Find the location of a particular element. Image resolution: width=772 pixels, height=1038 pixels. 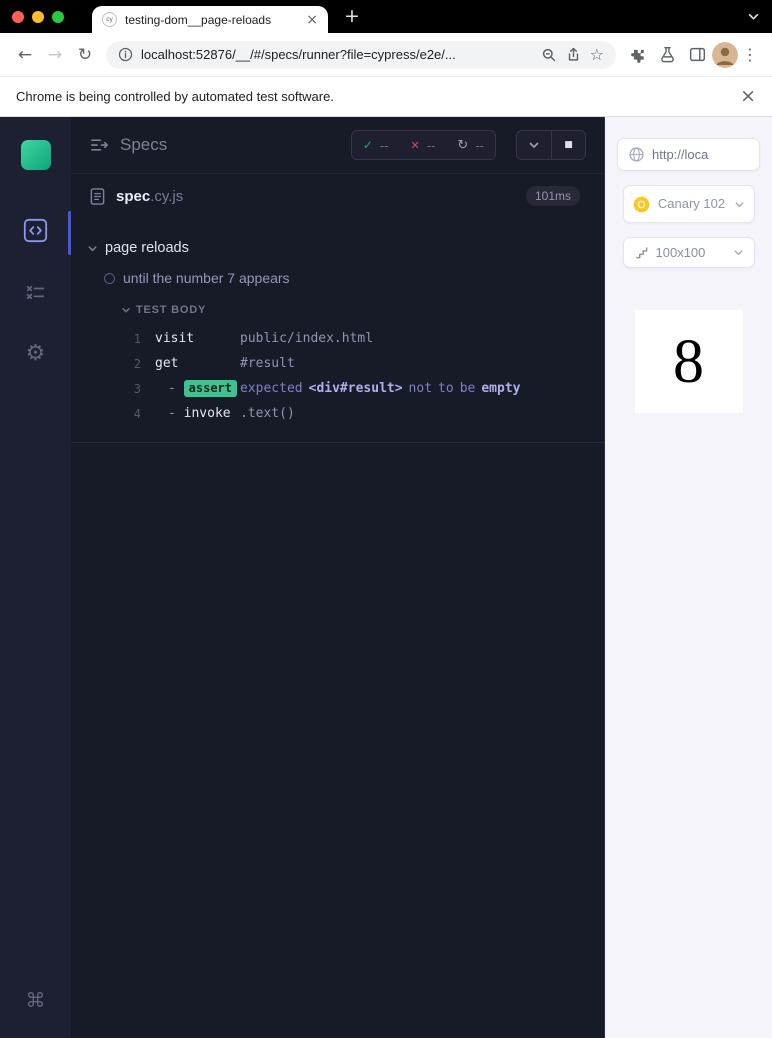

specs-list-icon is located at coordinates (99, 145).